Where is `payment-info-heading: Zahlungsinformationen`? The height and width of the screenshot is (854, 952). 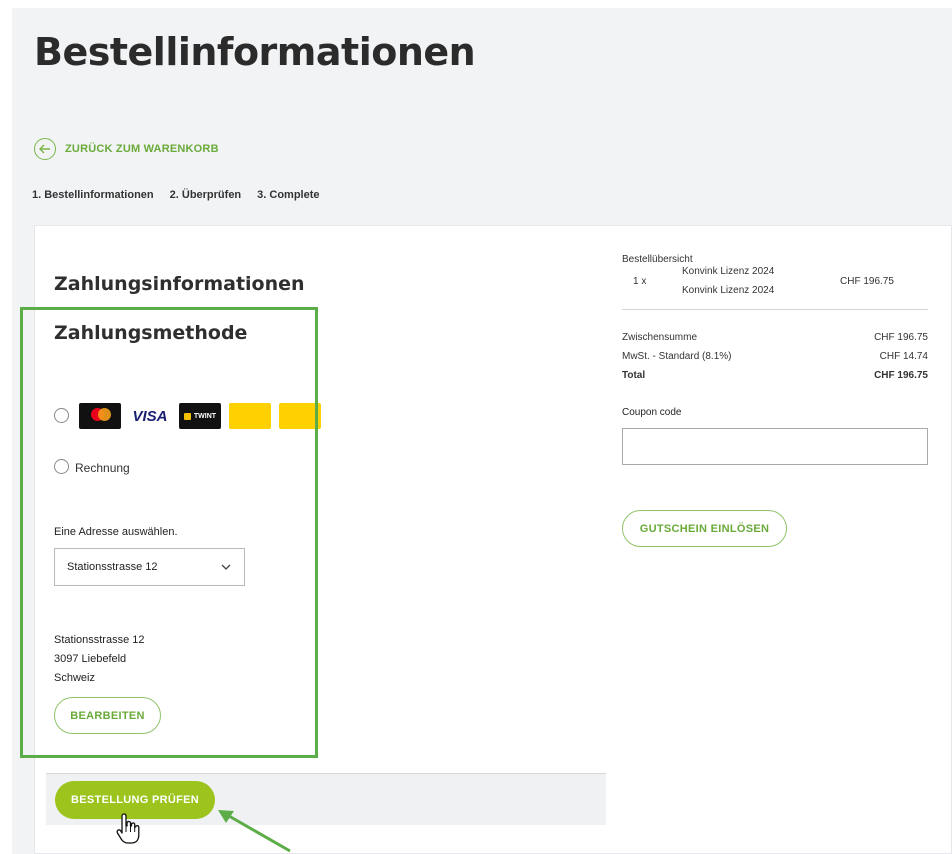 payment-info-heading: Zahlungsinformationen is located at coordinates (179, 284).